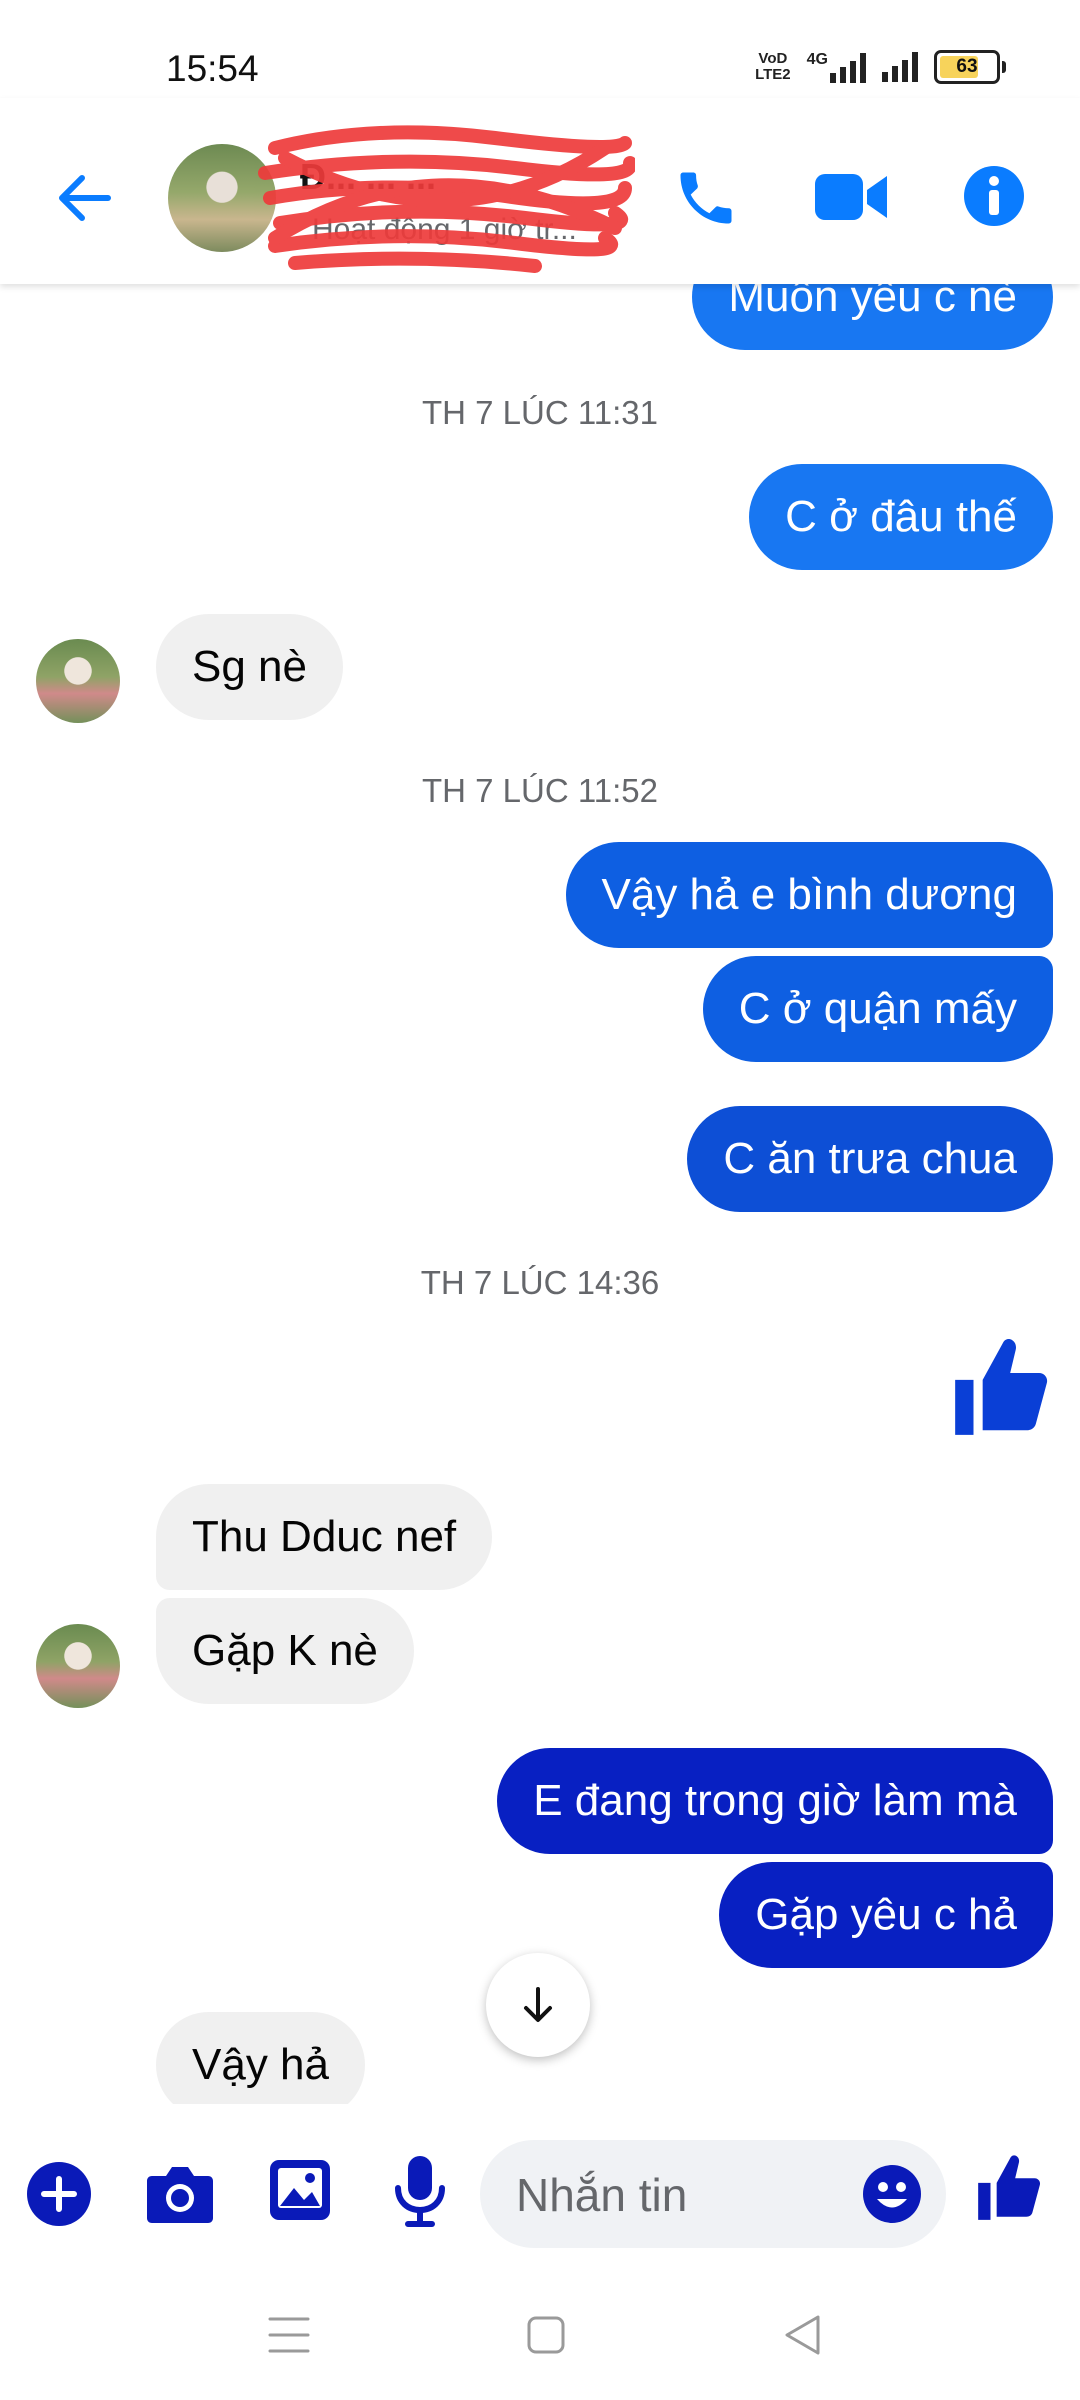 This screenshot has width=1080, height=2400. I want to click on system-nav-bar, so click(540, 2339).